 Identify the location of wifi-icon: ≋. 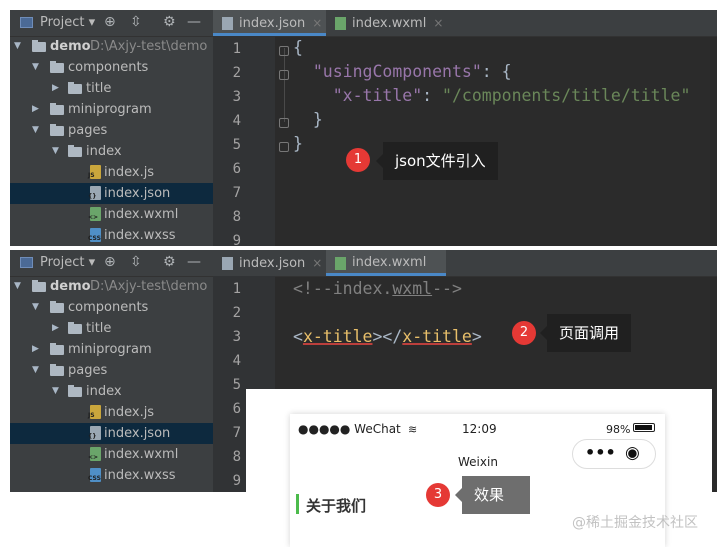
(413, 429).